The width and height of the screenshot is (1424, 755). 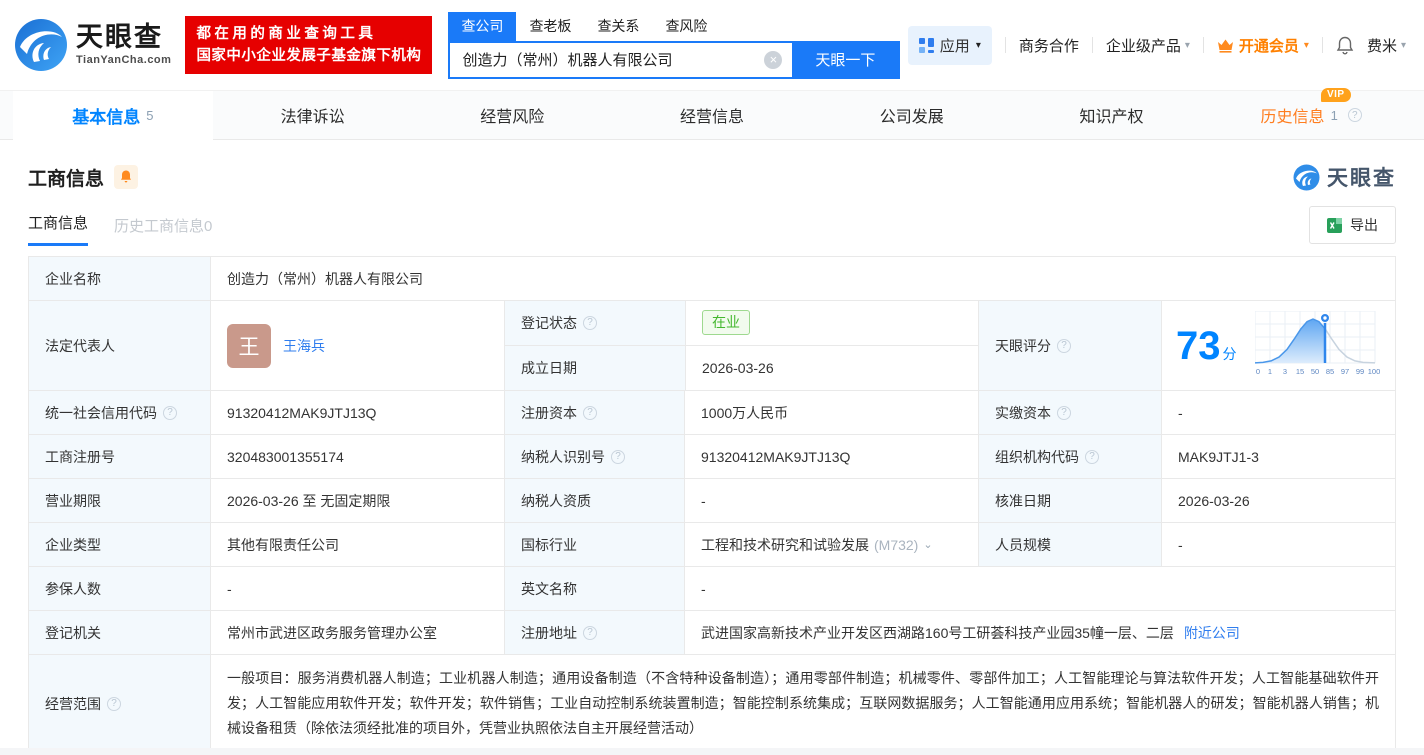 I want to click on field-label: 纳税人识别号?, so click(x=594, y=456).